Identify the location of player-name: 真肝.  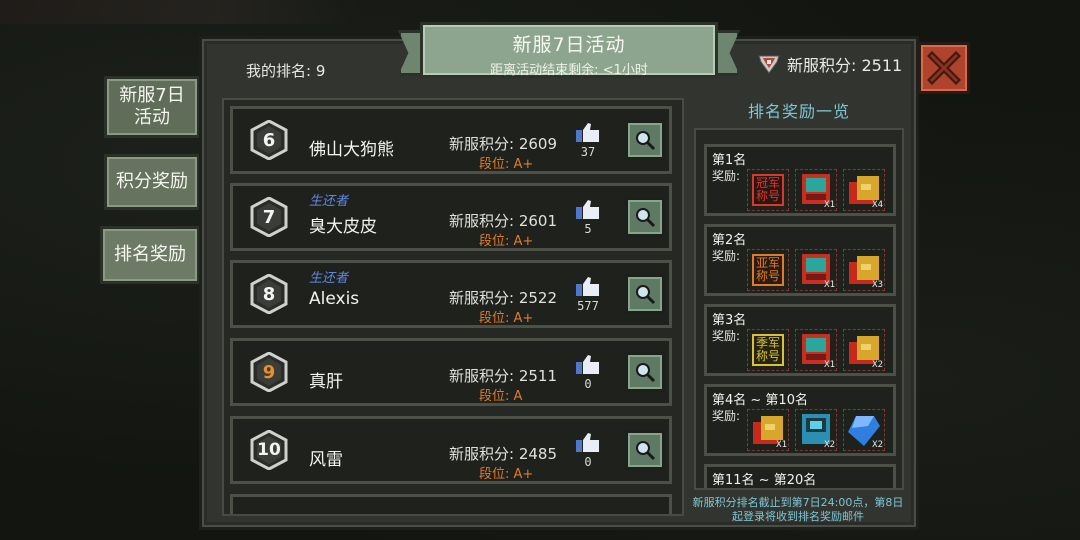
(326, 382).